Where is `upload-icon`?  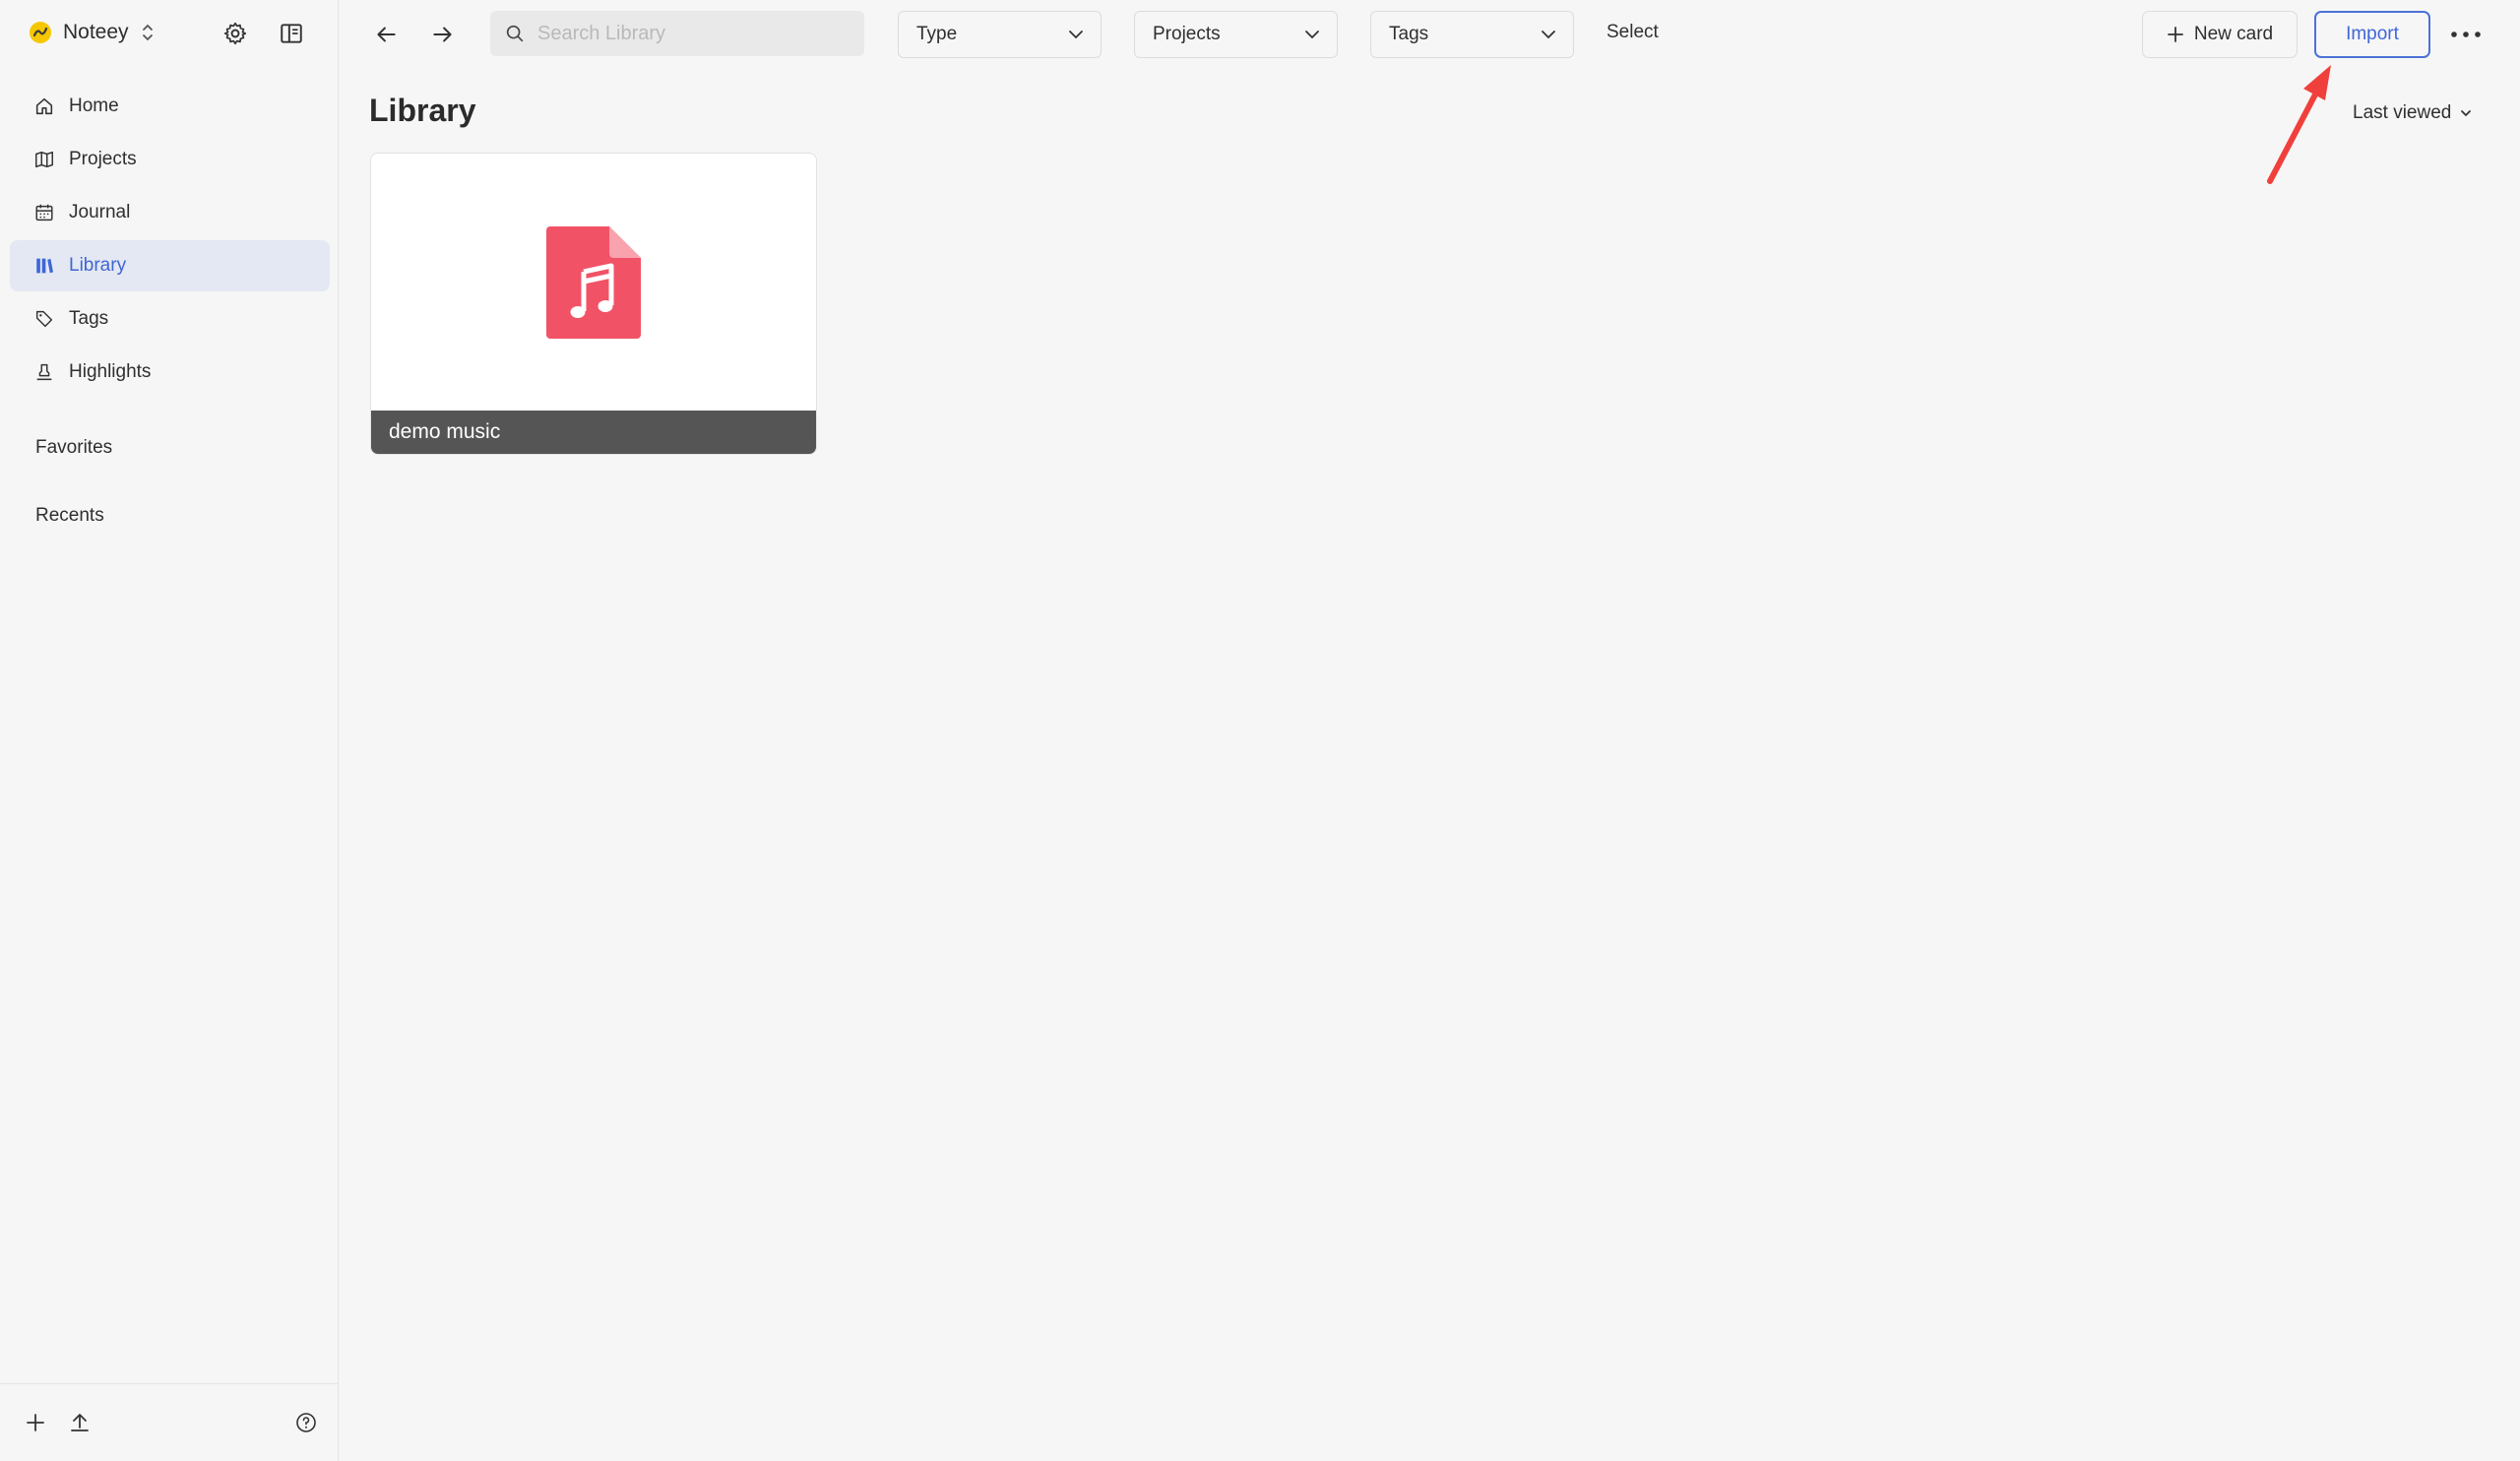 upload-icon is located at coordinates (80, 1422).